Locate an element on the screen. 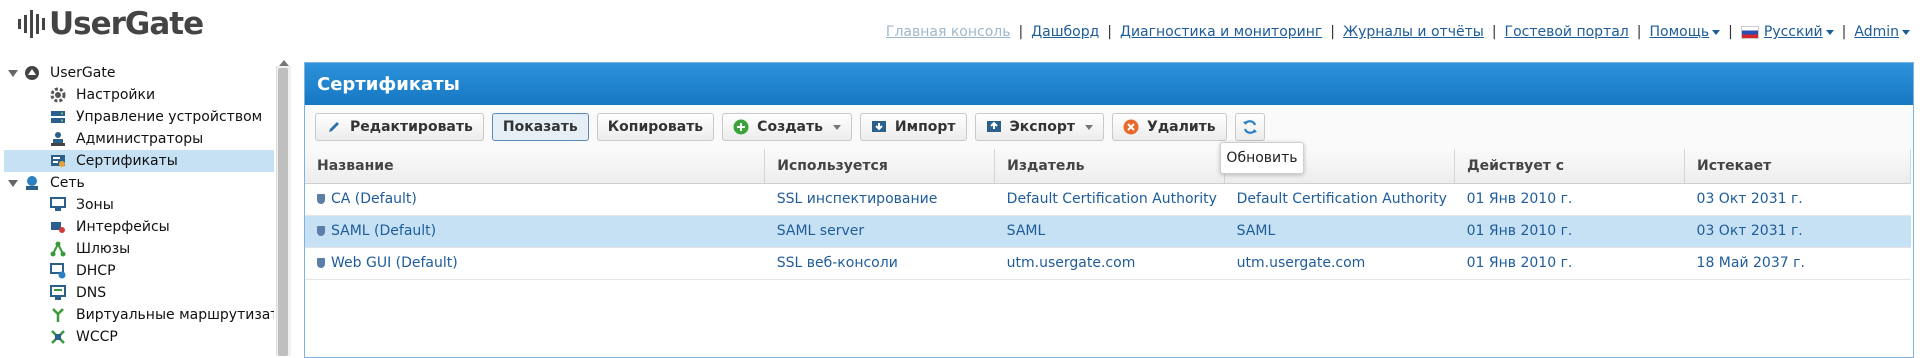 This screenshot has width=1920, height=358. cell-used: SSL инспектирование is located at coordinates (879, 199).